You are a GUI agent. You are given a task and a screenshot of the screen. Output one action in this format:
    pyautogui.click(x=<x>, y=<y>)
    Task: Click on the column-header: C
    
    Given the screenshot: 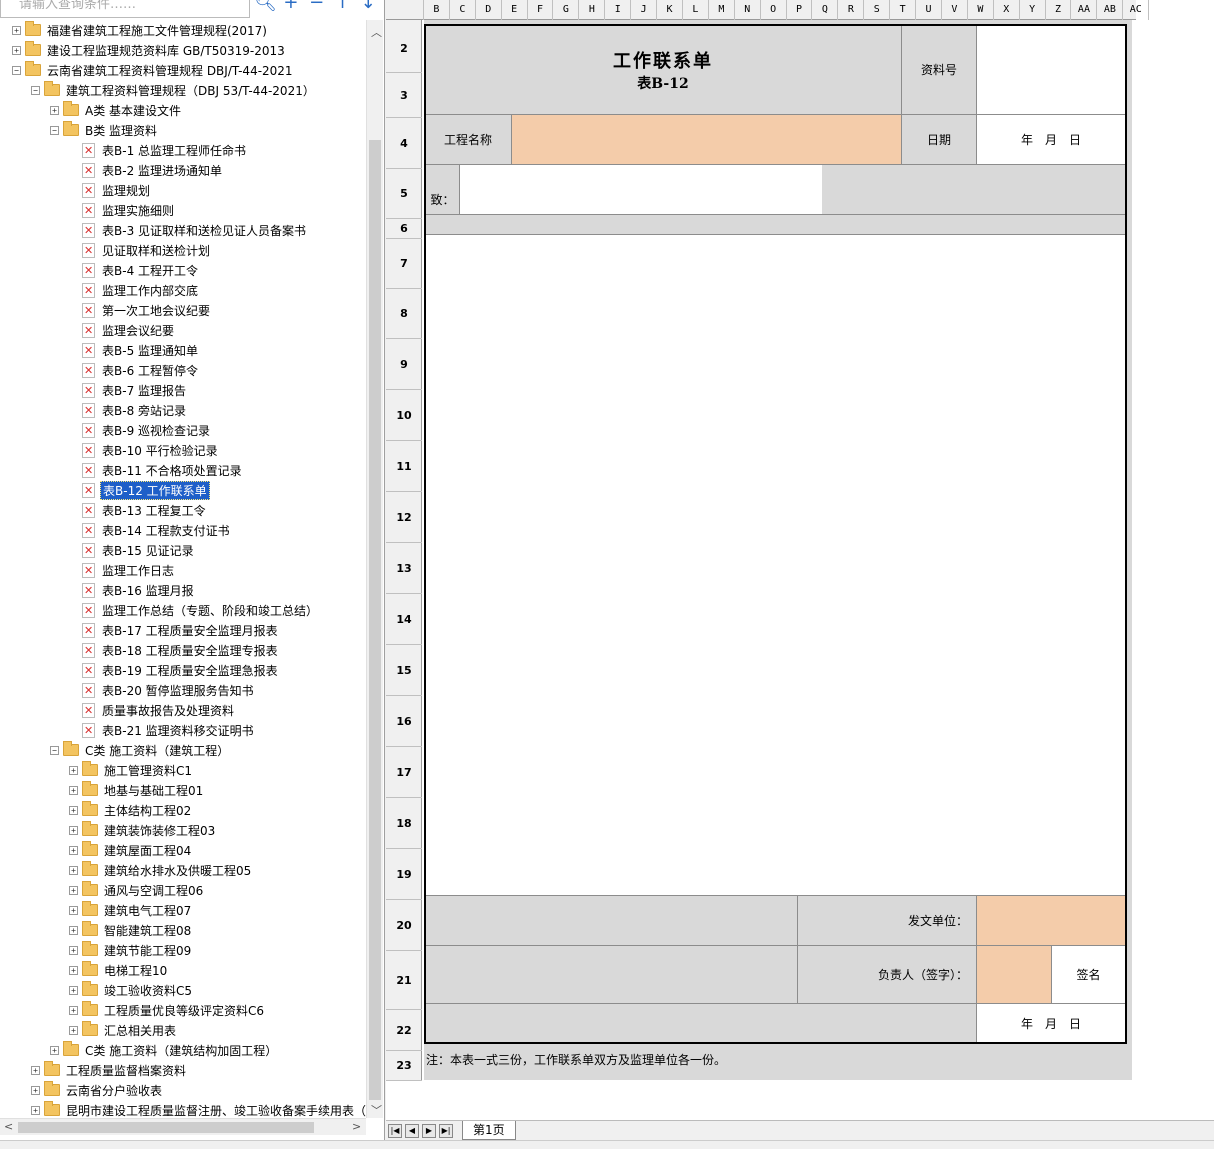 What is the action you would take?
    pyautogui.click(x=463, y=10)
    